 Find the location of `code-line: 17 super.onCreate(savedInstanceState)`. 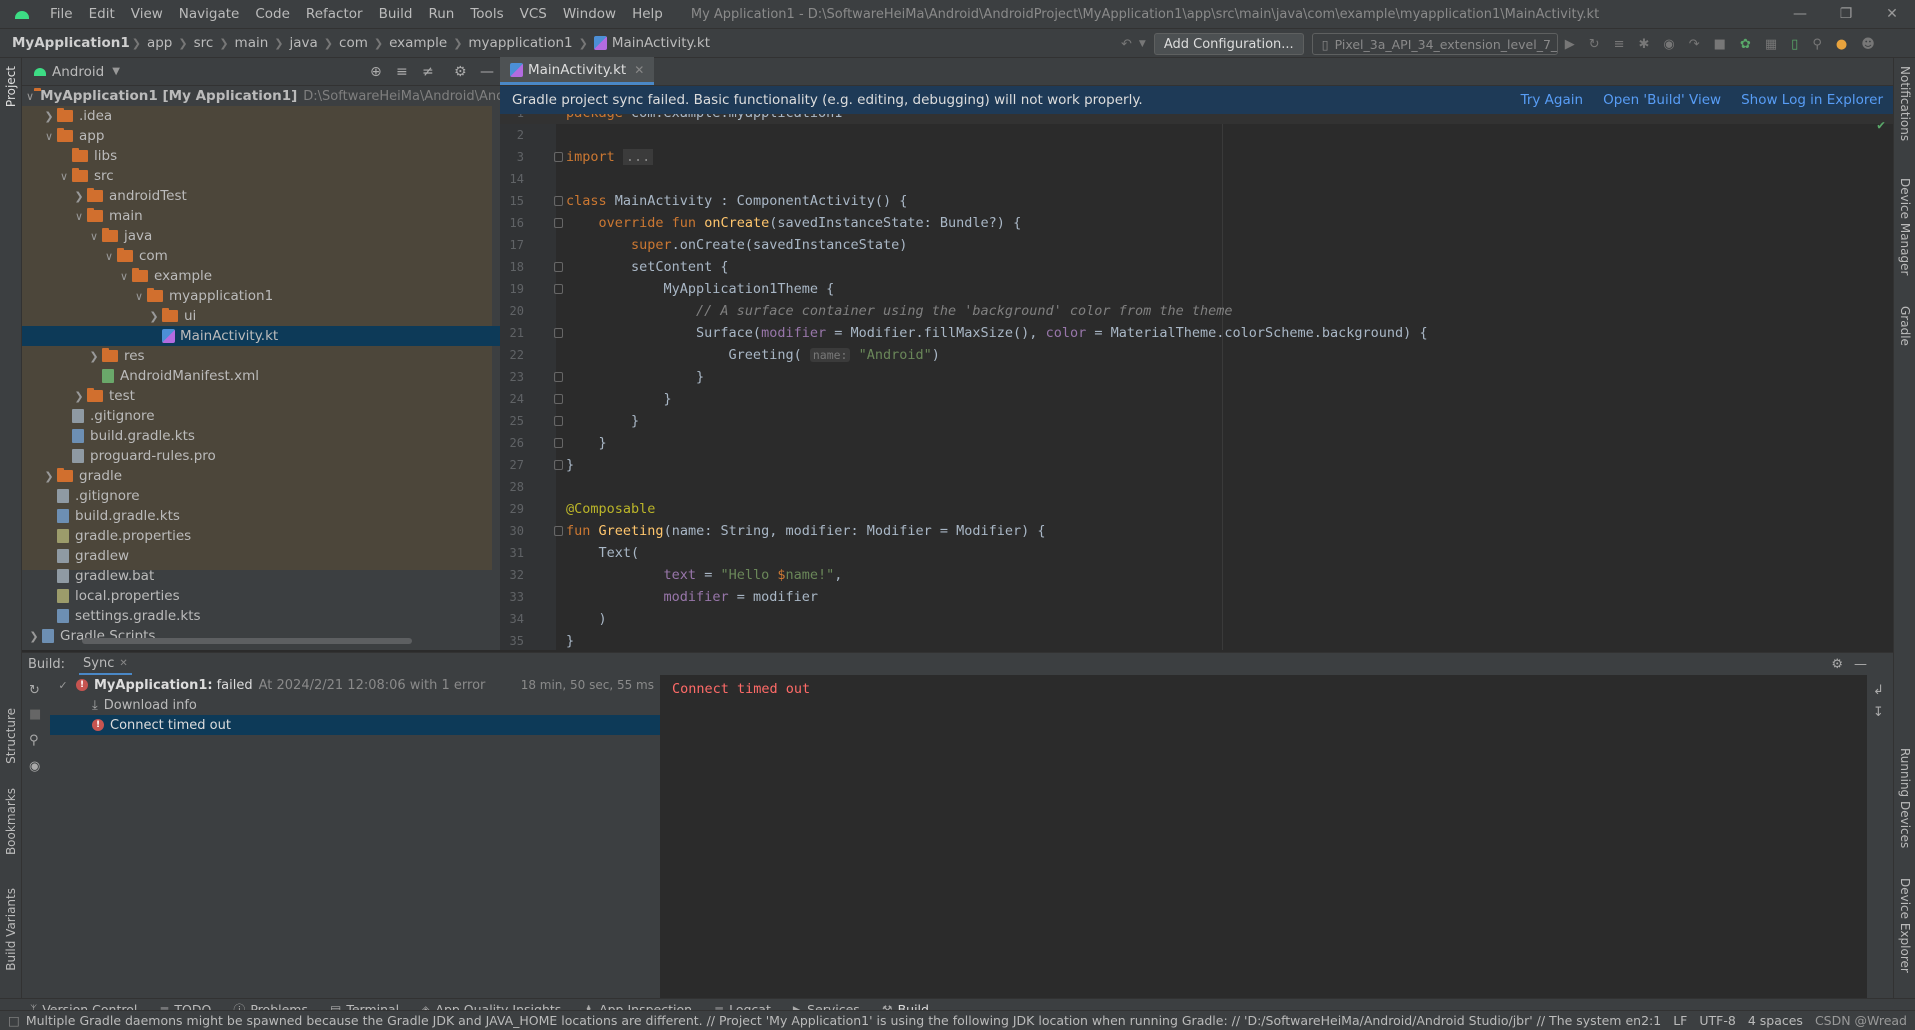

code-line: 17 super.onCreate(savedInstanceState) is located at coordinates (1196, 245).